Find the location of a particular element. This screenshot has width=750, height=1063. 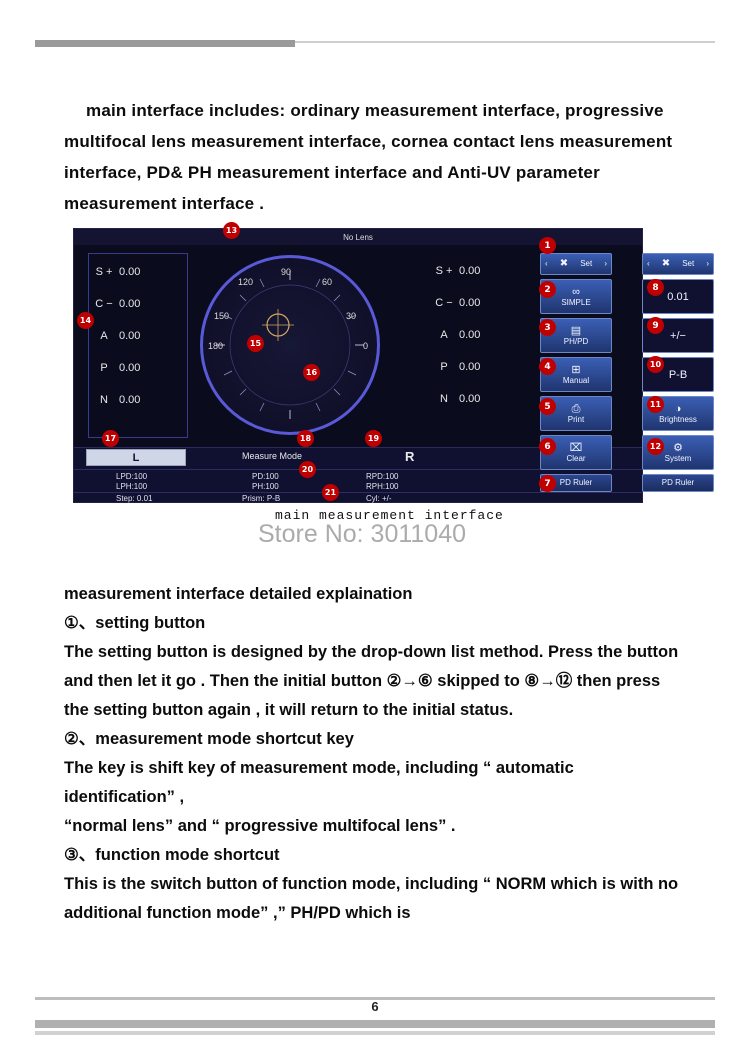

pd-ruler-label-a: PD Ruler is located at coordinates (576, 482).